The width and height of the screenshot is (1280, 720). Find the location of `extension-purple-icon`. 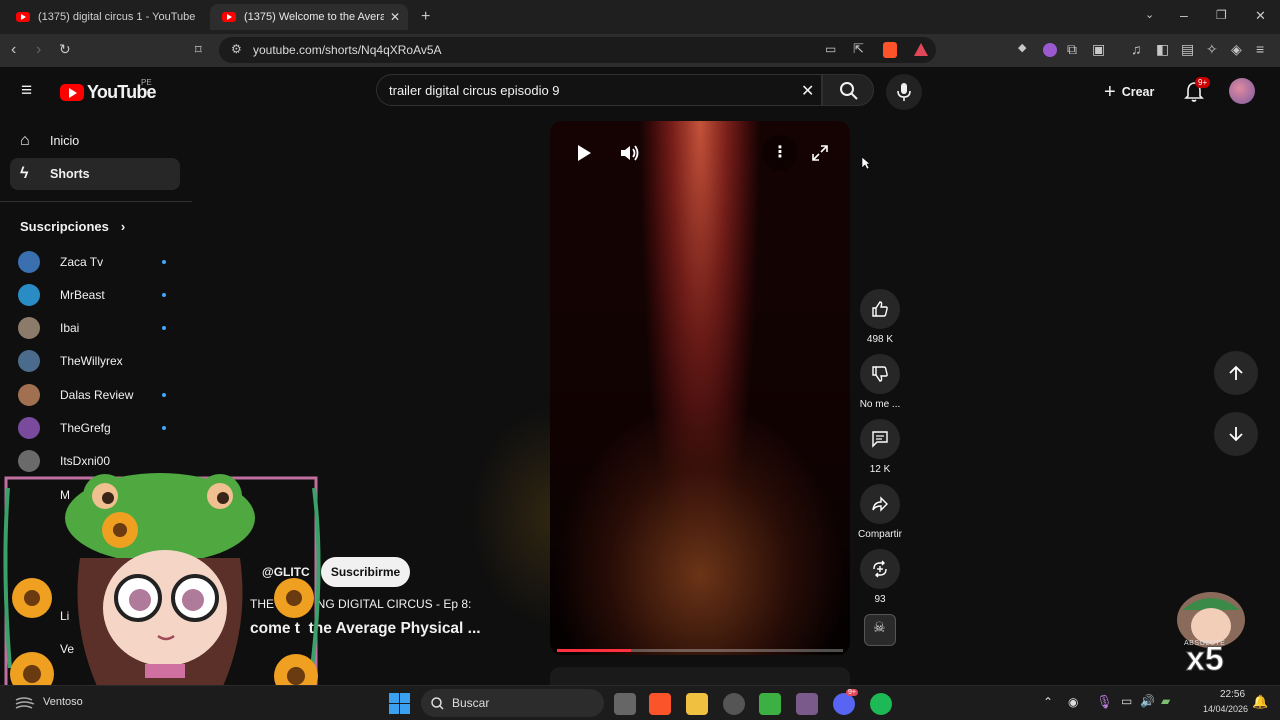

extension-purple-icon is located at coordinates (1050, 50).